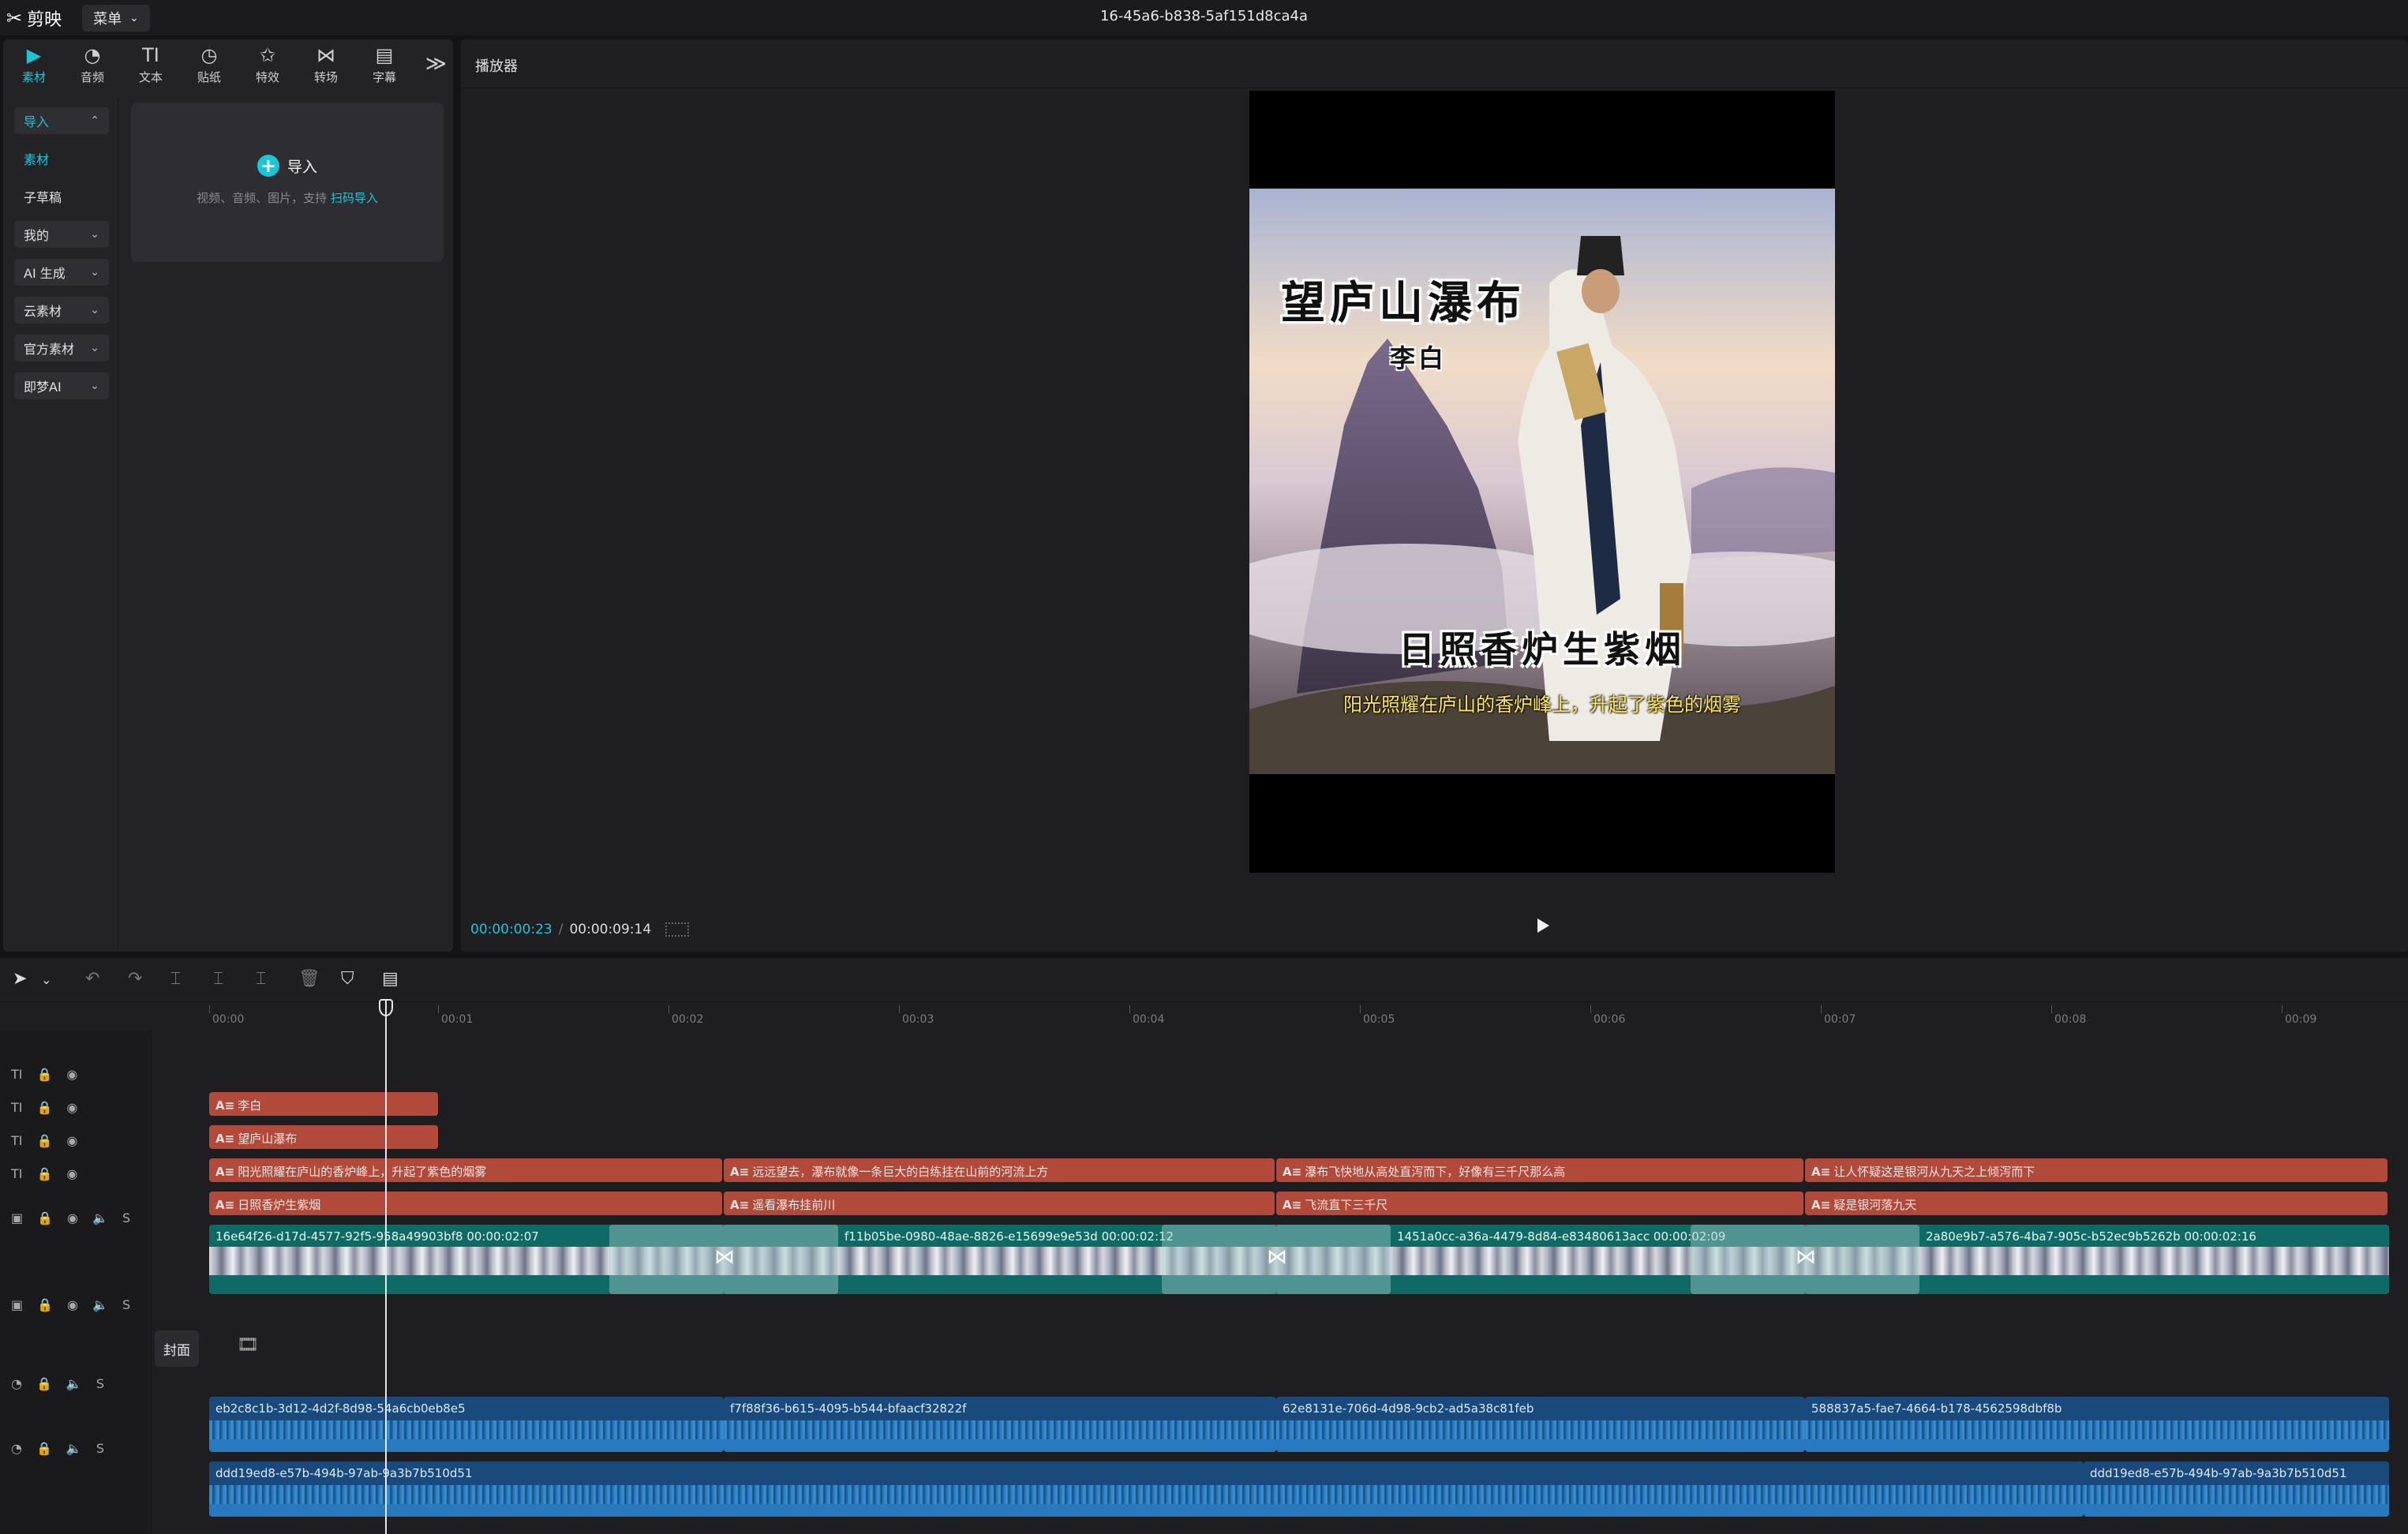 The width and height of the screenshot is (2408, 1534). I want to click on audio-clip: 62e8131e-706d-4d98-9cb2-ad5a38c81feb, so click(1540, 1424).